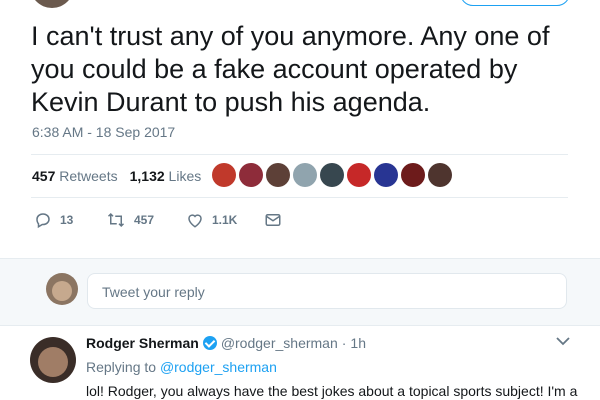 Image resolution: width=600 pixels, height=400 pixels. What do you see at coordinates (195, 221) in the screenshot?
I see `heart-icon` at bounding box center [195, 221].